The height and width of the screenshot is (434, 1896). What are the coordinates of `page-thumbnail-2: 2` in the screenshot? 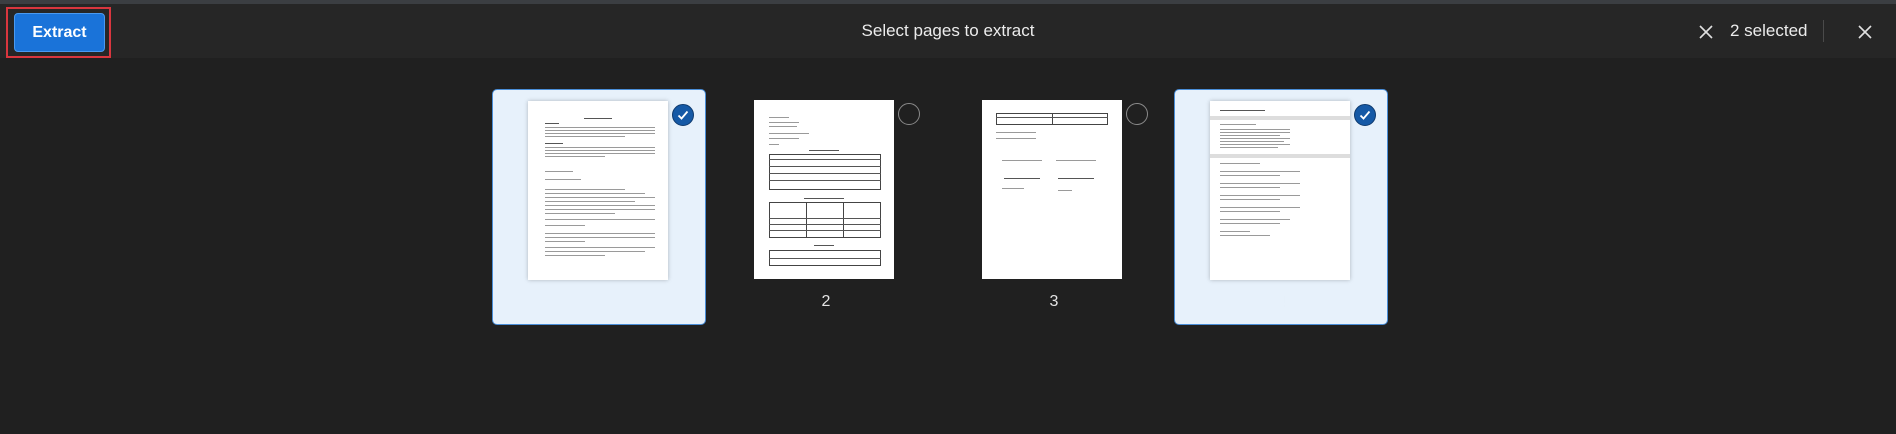 It's located at (826, 207).